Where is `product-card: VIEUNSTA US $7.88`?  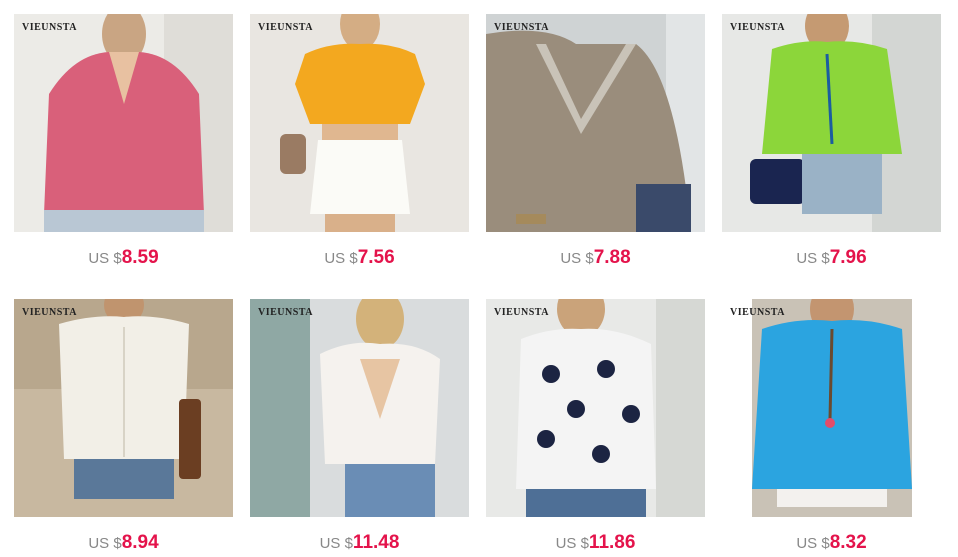
product-card: VIEUNSTA US $7.88 is located at coordinates (595, 141).